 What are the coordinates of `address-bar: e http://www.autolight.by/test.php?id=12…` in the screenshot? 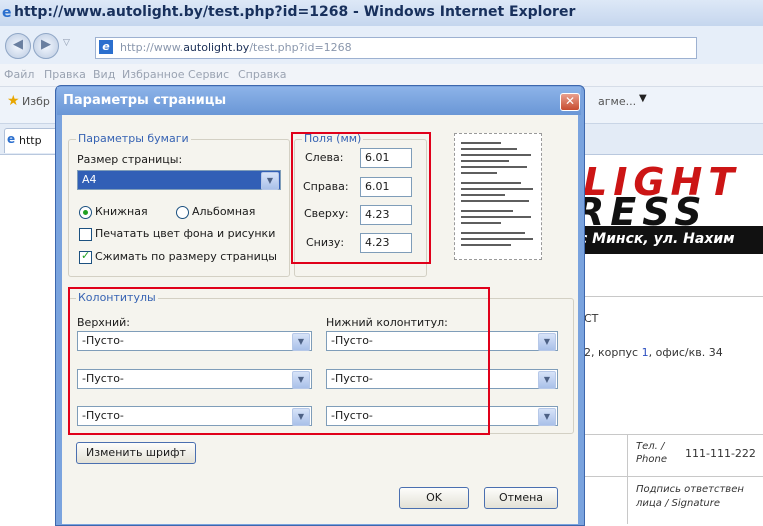 It's located at (396, 48).